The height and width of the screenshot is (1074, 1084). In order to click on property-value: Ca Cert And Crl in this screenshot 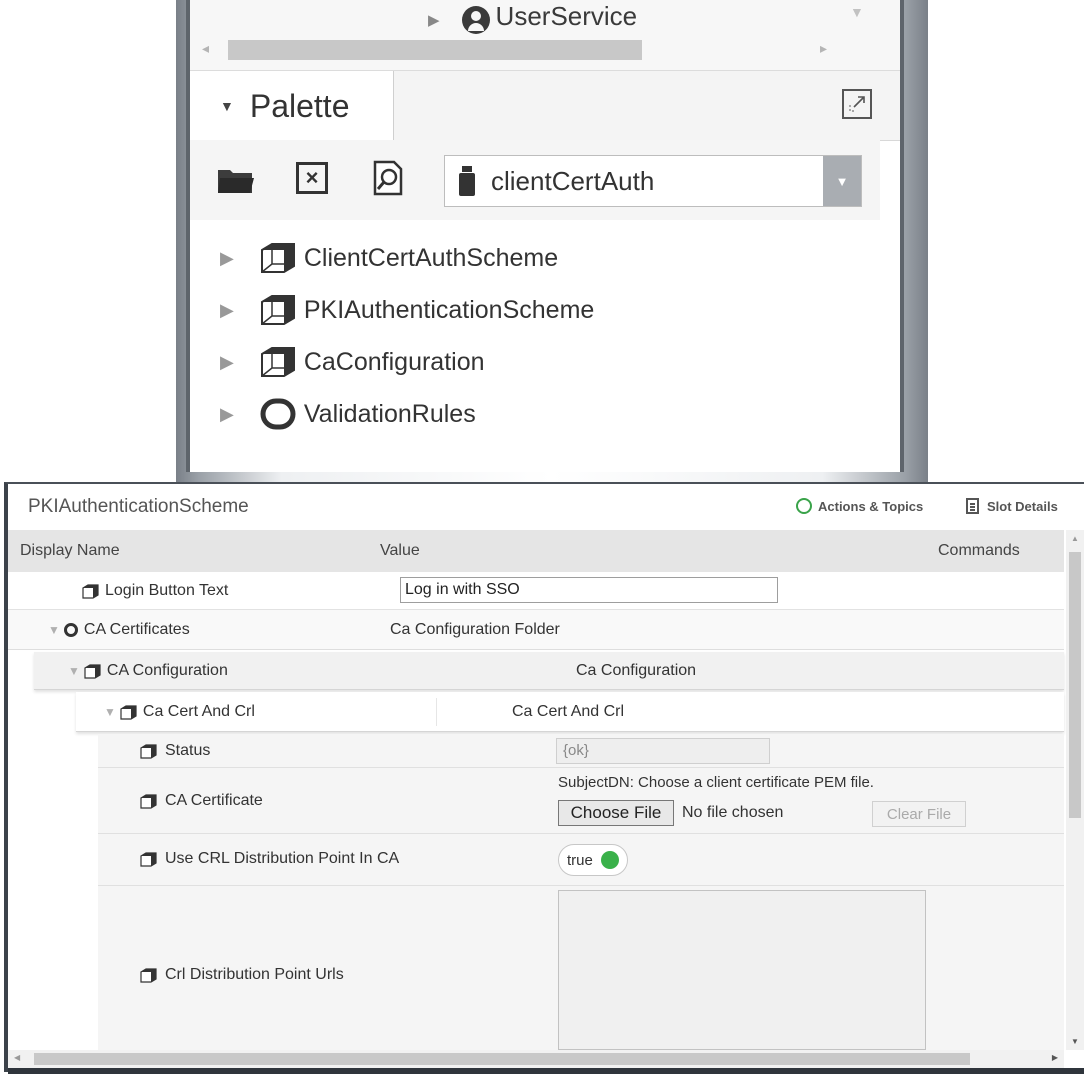, I will do `click(568, 711)`.